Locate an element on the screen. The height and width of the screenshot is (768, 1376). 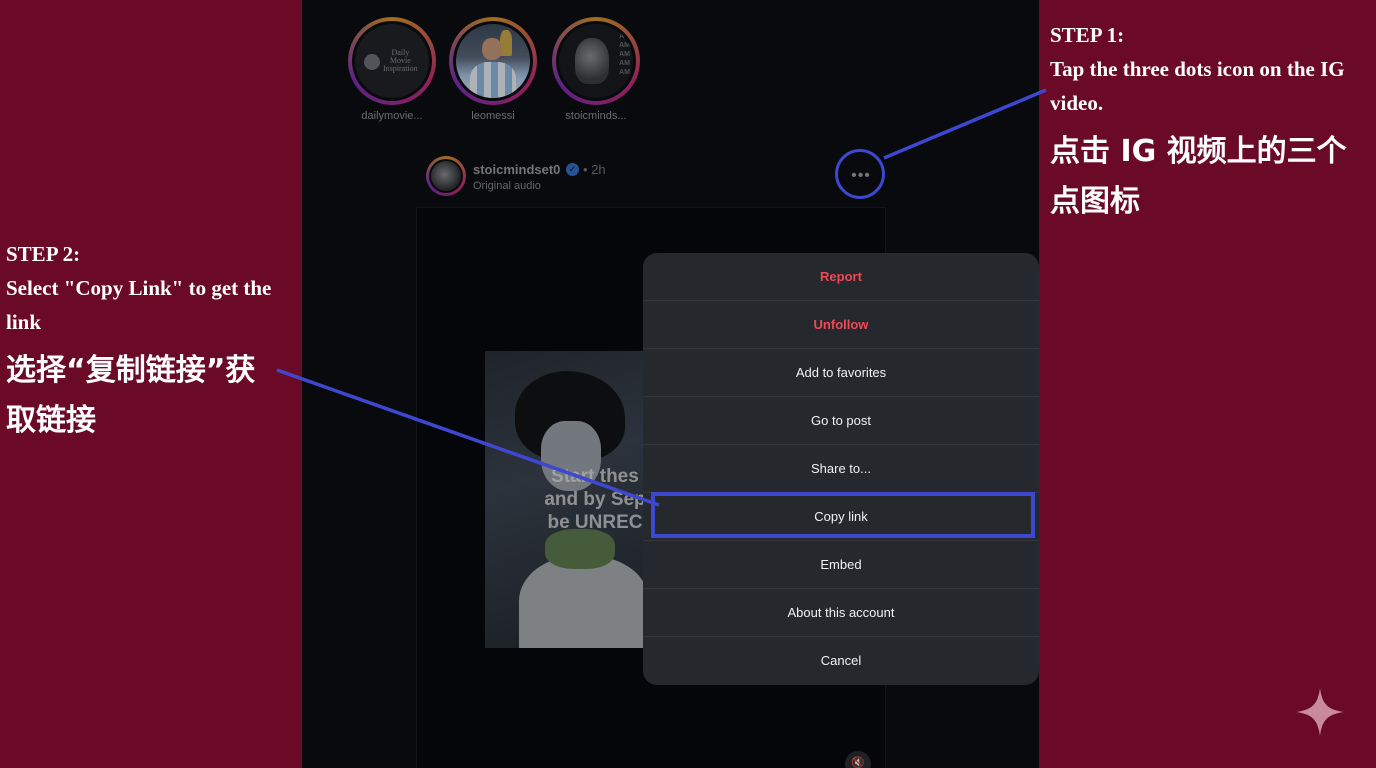
menu-item-add-to-favorites: Add to favorites is located at coordinates (841, 373).